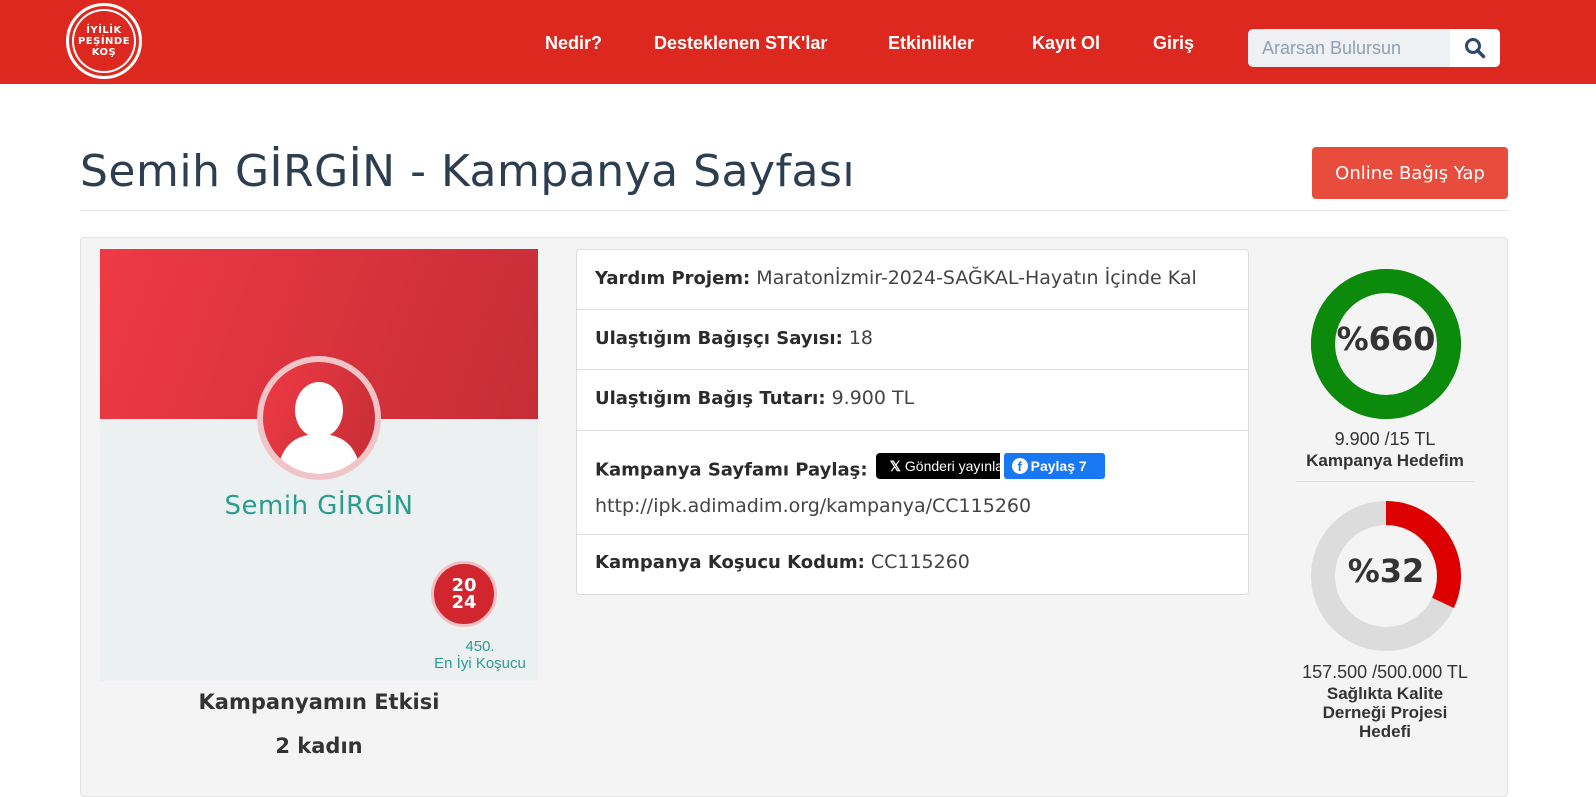  I want to click on runner-name: Semih GİRGİN, so click(319, 506).